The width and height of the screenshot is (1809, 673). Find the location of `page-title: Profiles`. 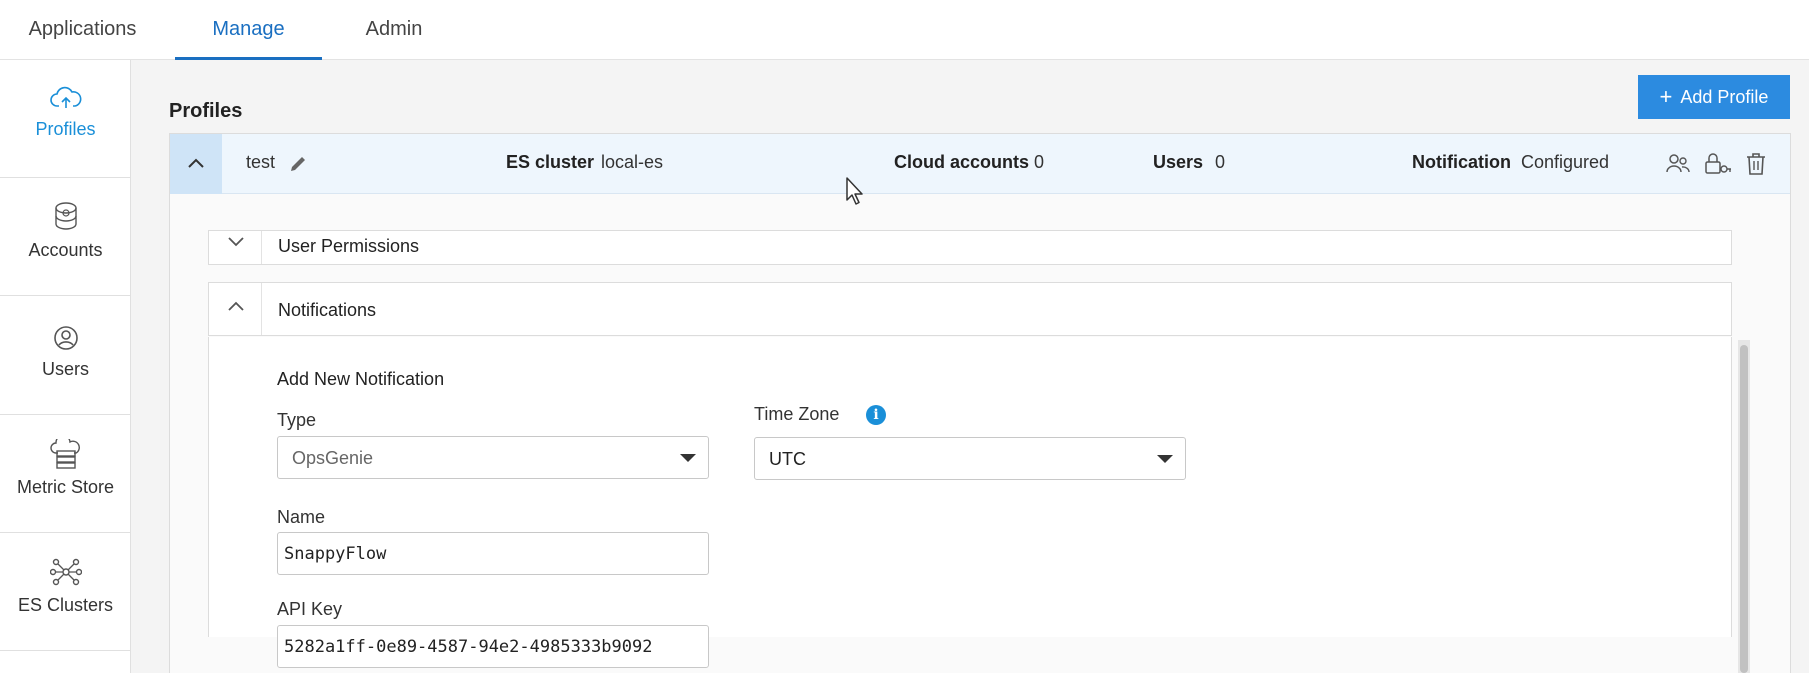

page-title: Profiles is located at coordinates (206, 111).